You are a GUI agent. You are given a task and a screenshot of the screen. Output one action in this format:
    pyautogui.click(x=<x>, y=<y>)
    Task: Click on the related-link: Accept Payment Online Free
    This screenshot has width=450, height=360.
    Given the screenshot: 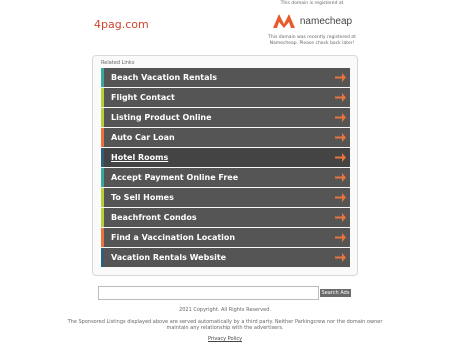 What is the action you would take?
    pyautogui.click(x=225, y=177)
    